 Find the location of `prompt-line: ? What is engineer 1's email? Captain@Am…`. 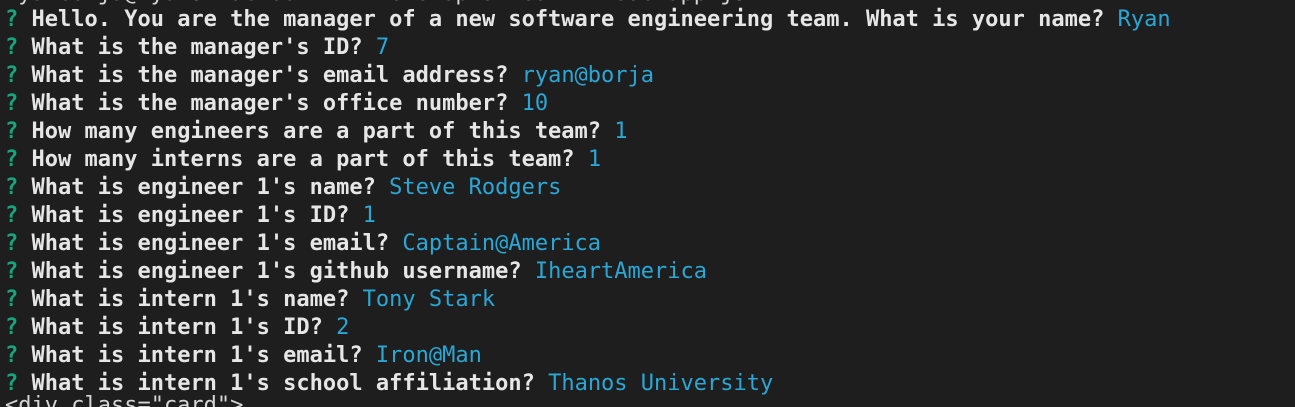

prompt-line: ? What is engineer 1's email? Captain@Am… is located at coordinates (303, 244).